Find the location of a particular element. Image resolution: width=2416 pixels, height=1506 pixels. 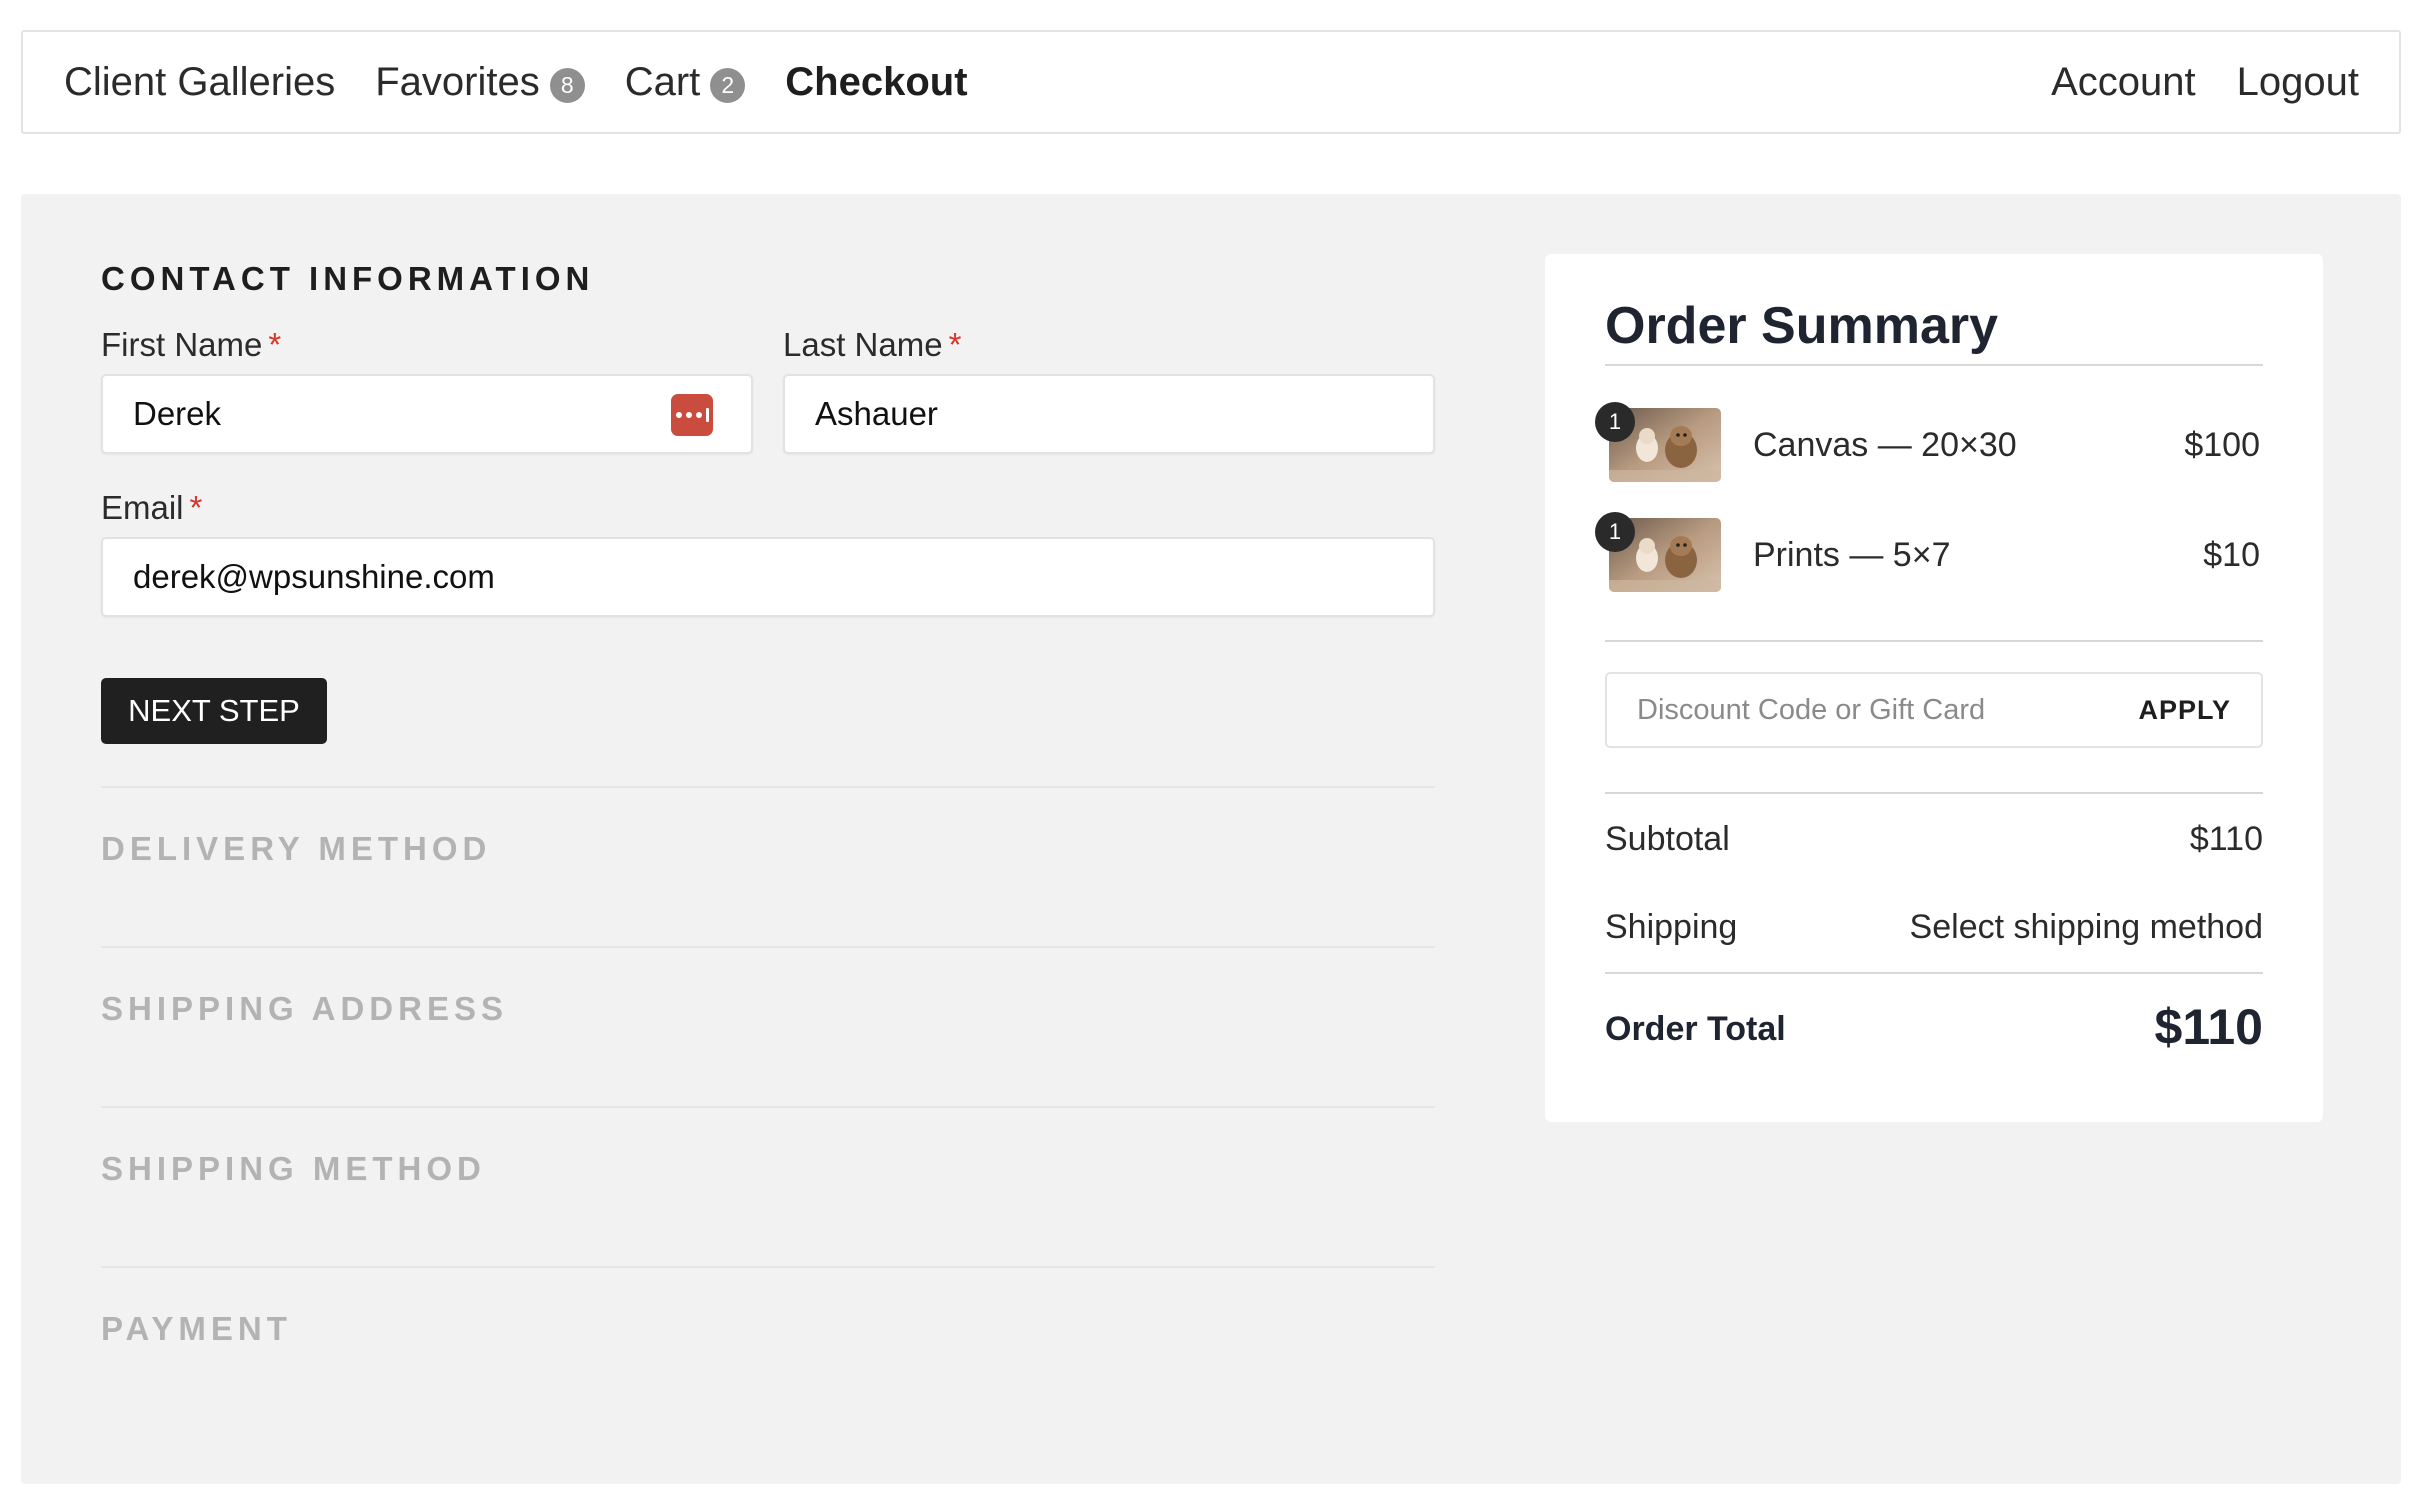

email-field is located at coordinates (768, 577).